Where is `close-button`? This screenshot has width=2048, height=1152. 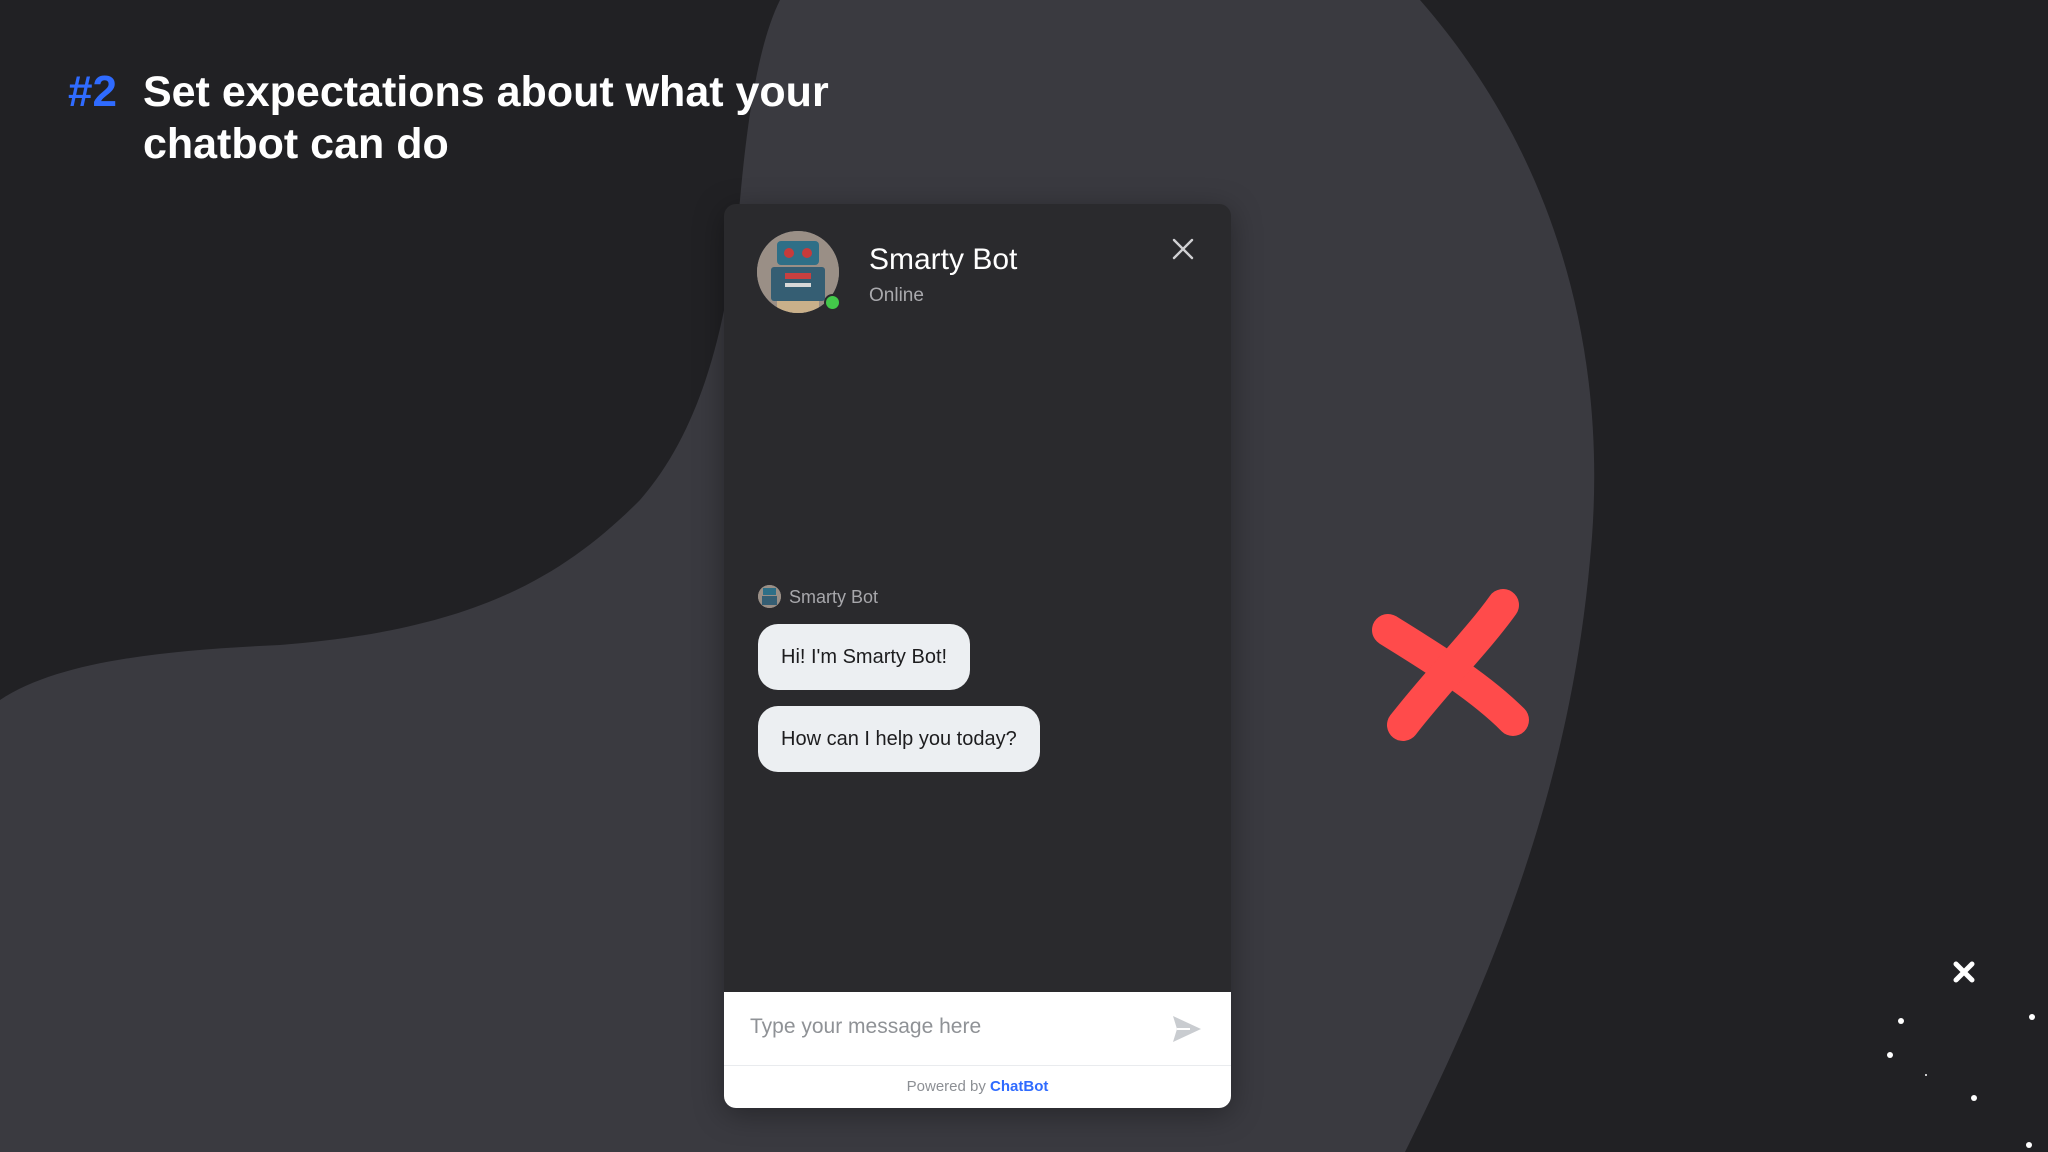 close-button is located at coordinates (1183, 249).